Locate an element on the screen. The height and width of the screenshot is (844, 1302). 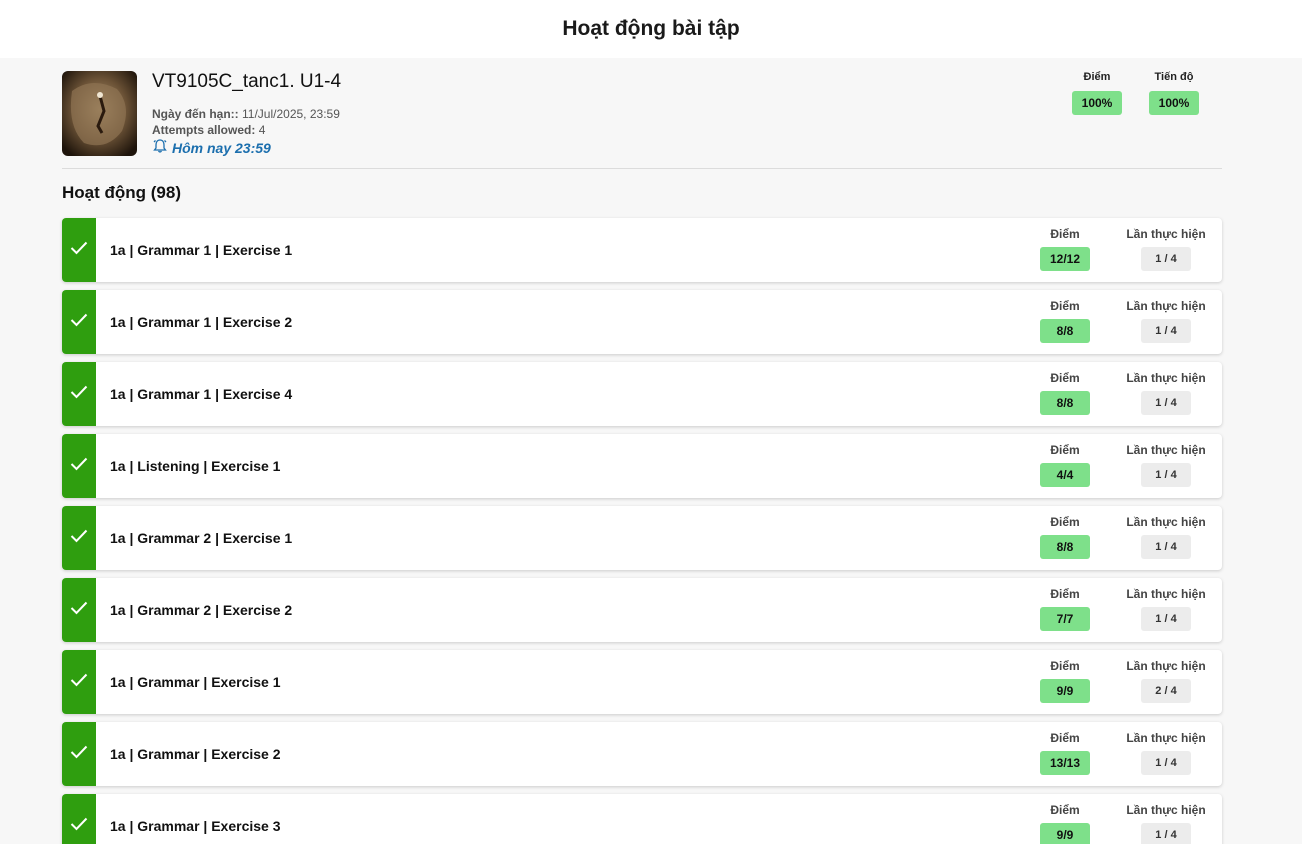
page-title: Hoạt động bài tập is located at coordinates (651, 28).